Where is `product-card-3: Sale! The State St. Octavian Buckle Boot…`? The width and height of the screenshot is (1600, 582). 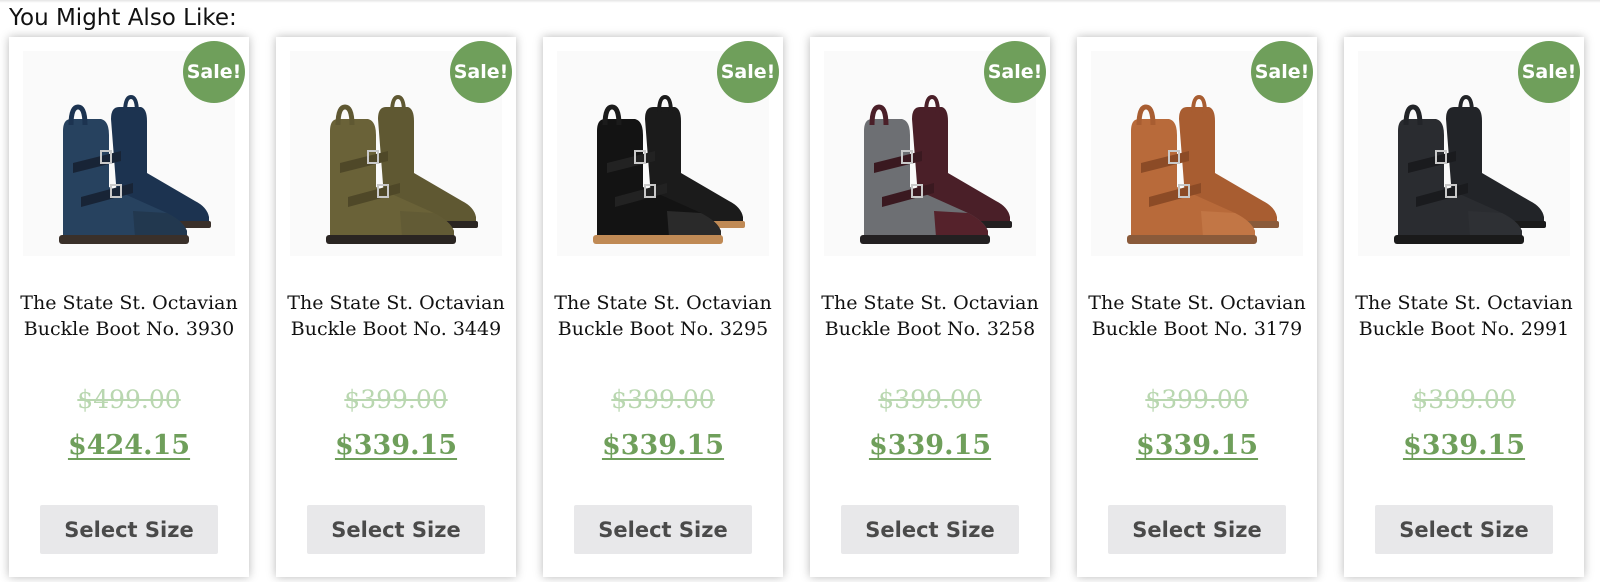
product-card-3: Sale! The State St. Octavian Buckle Boot… is located at coordinates (663, 307).